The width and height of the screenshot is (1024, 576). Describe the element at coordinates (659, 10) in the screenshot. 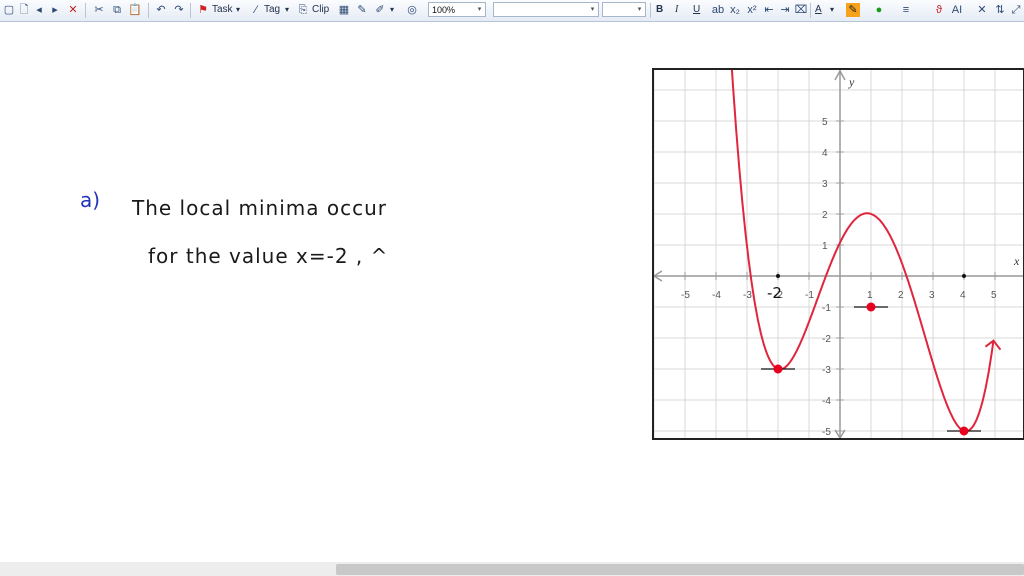

I see `bold-button: B` at that location.